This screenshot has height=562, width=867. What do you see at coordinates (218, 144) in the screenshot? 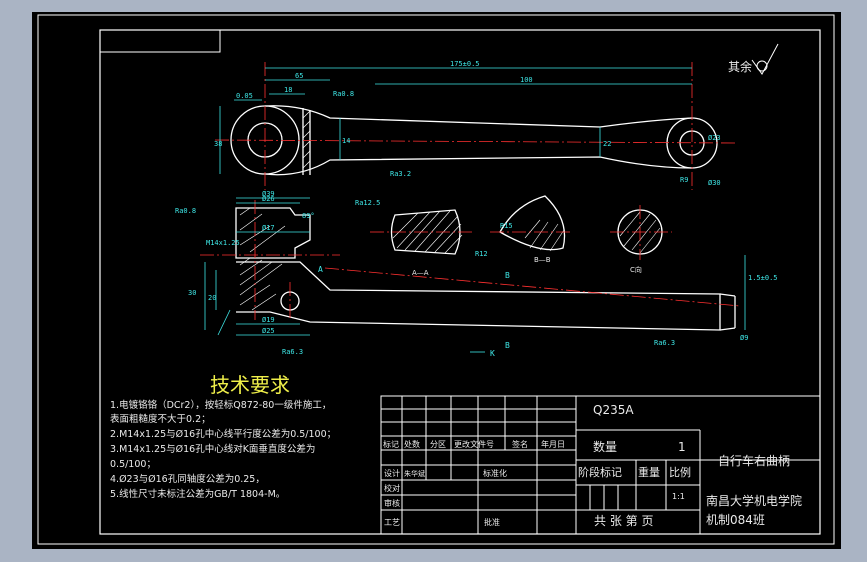
I see `svg-text: 38` at bounding box center [218, 144].